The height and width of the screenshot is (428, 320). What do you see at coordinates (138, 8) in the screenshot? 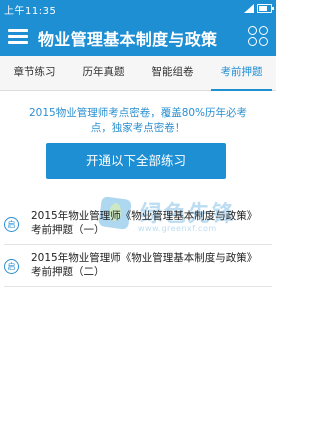
I see `status-bar: 上午11:35` at bounding box center [138, 8].